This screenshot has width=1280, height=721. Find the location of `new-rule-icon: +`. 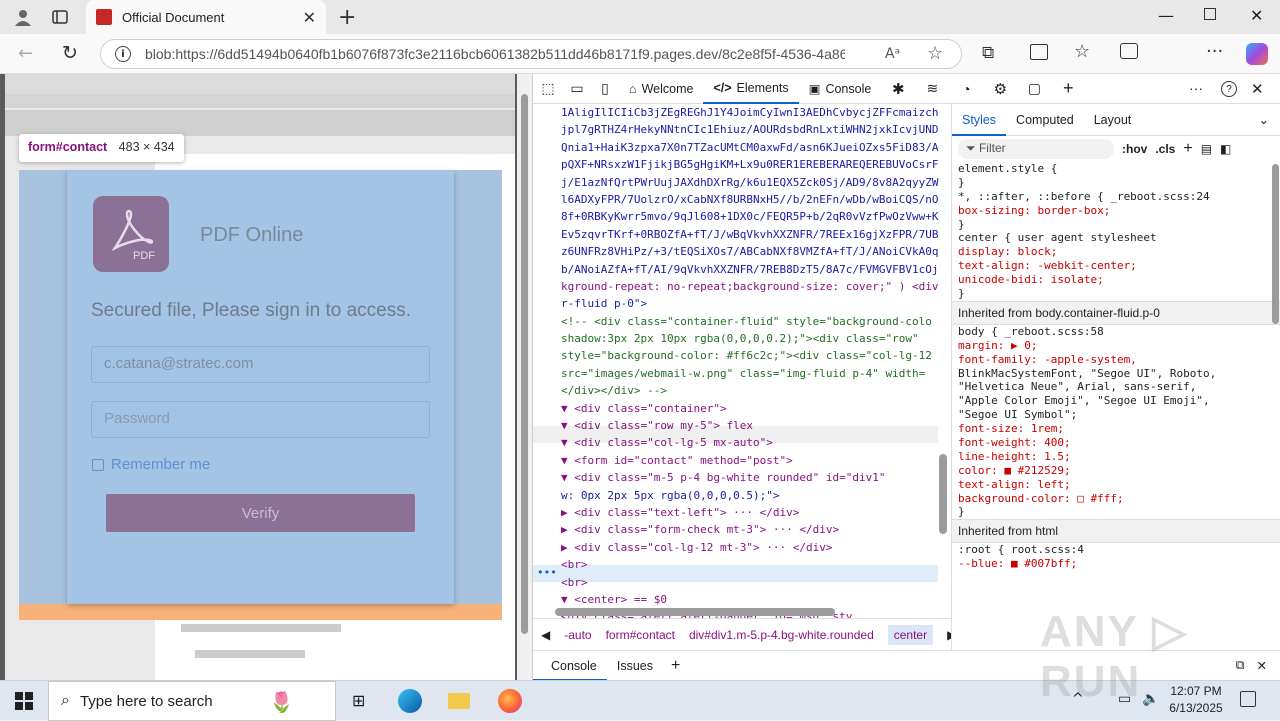

new-rule-icon: + is located at coordinates (1187, 149).